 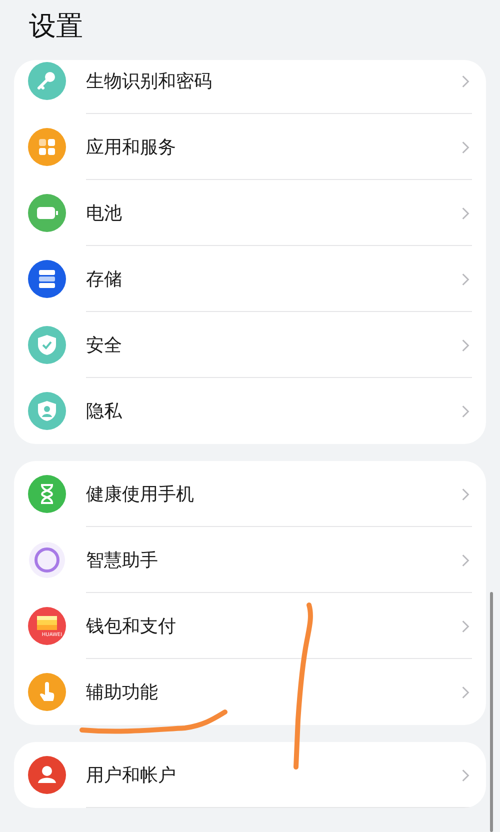 What do you see at coordinates (250, 87) in the screenshot?
I see `settings-row: 生物识别和密码` at bounding box center [250, 87].